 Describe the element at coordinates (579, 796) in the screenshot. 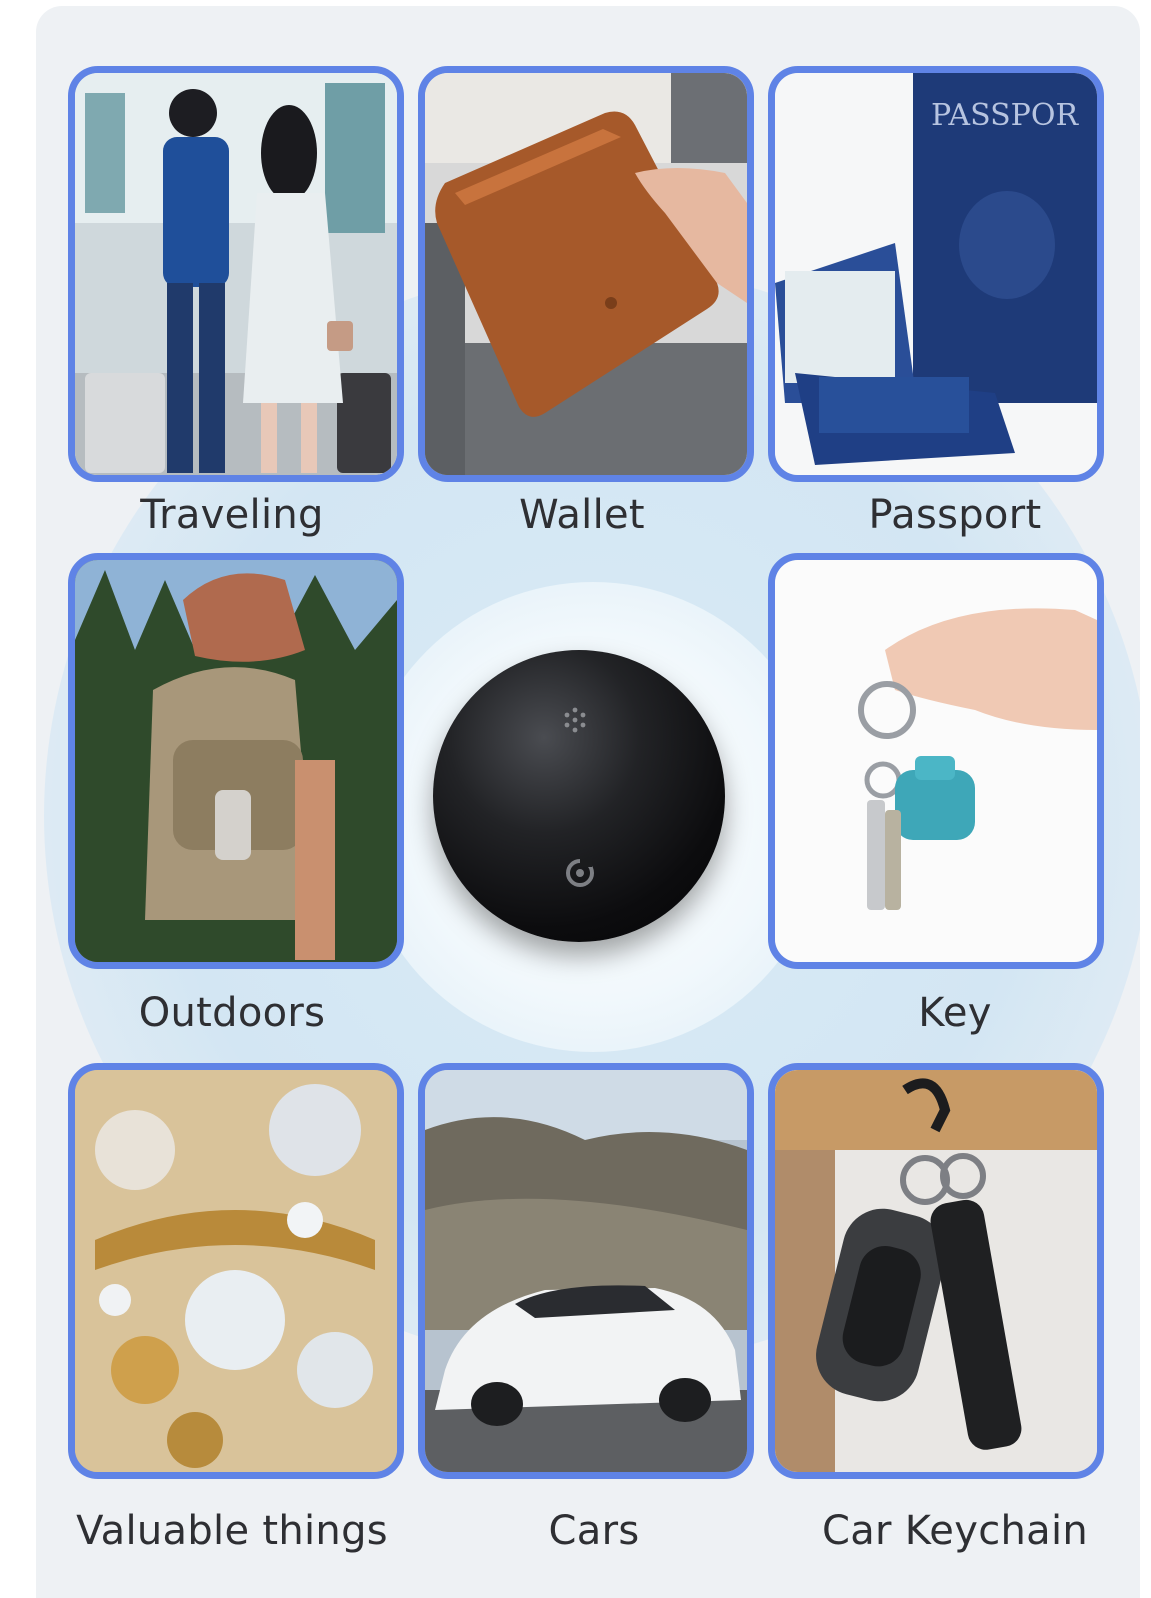

I see `tracker-device` at that location.